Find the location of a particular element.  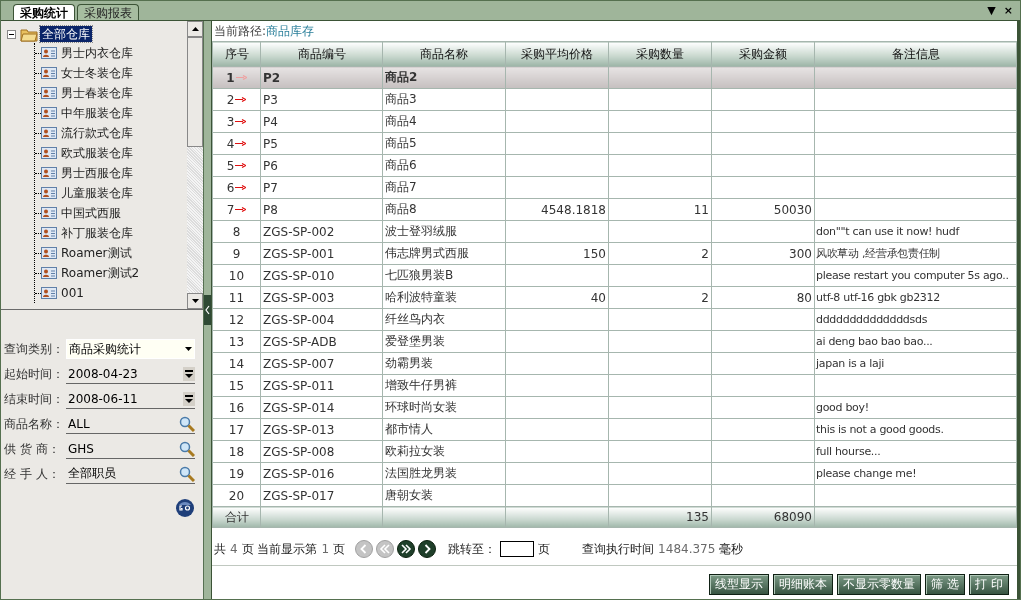

tree-item: 男士西服仓库 is located at coordinates (97, 173).